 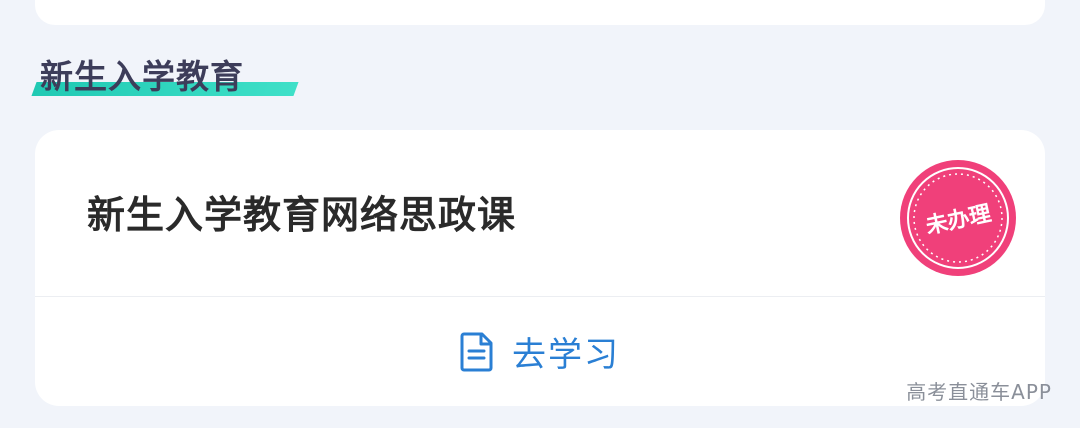 I want to click on status-stamp: 未办理, so click(x=958, y=218).